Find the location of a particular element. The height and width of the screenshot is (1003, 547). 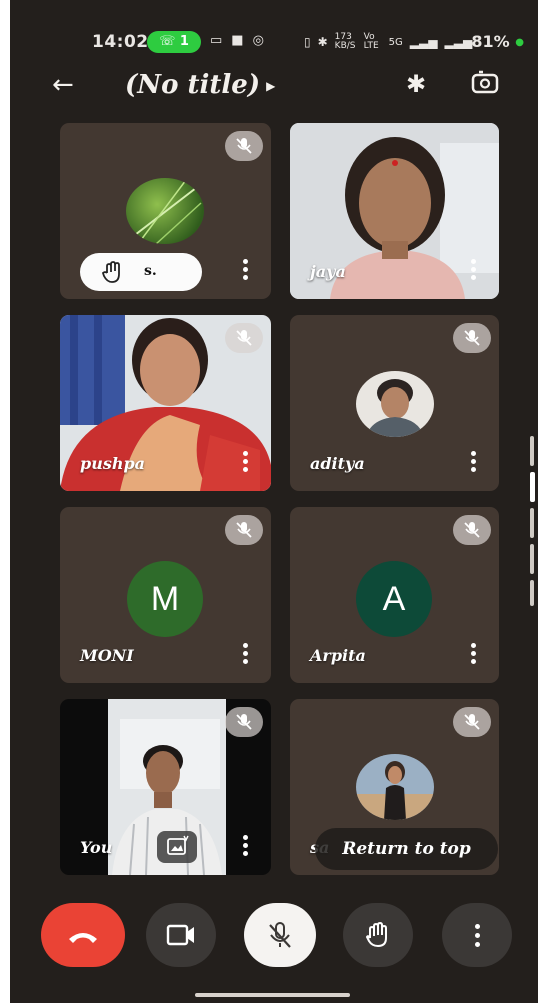

participant-tile-s: s. is located at coordinates (165, 211).